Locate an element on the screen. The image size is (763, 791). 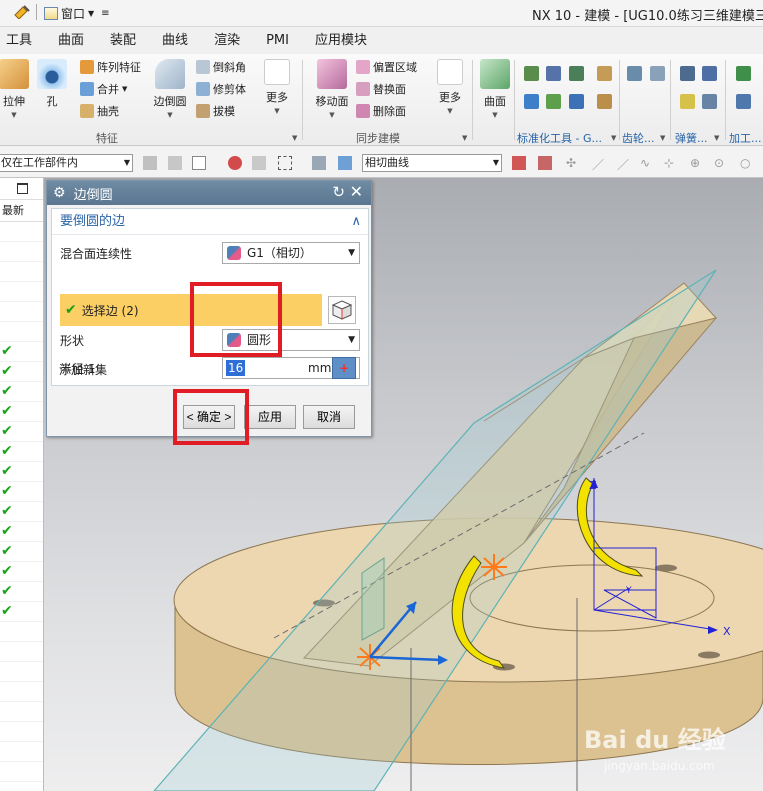
gear-group-expand: ▼ is located at coordinates (659, 136).